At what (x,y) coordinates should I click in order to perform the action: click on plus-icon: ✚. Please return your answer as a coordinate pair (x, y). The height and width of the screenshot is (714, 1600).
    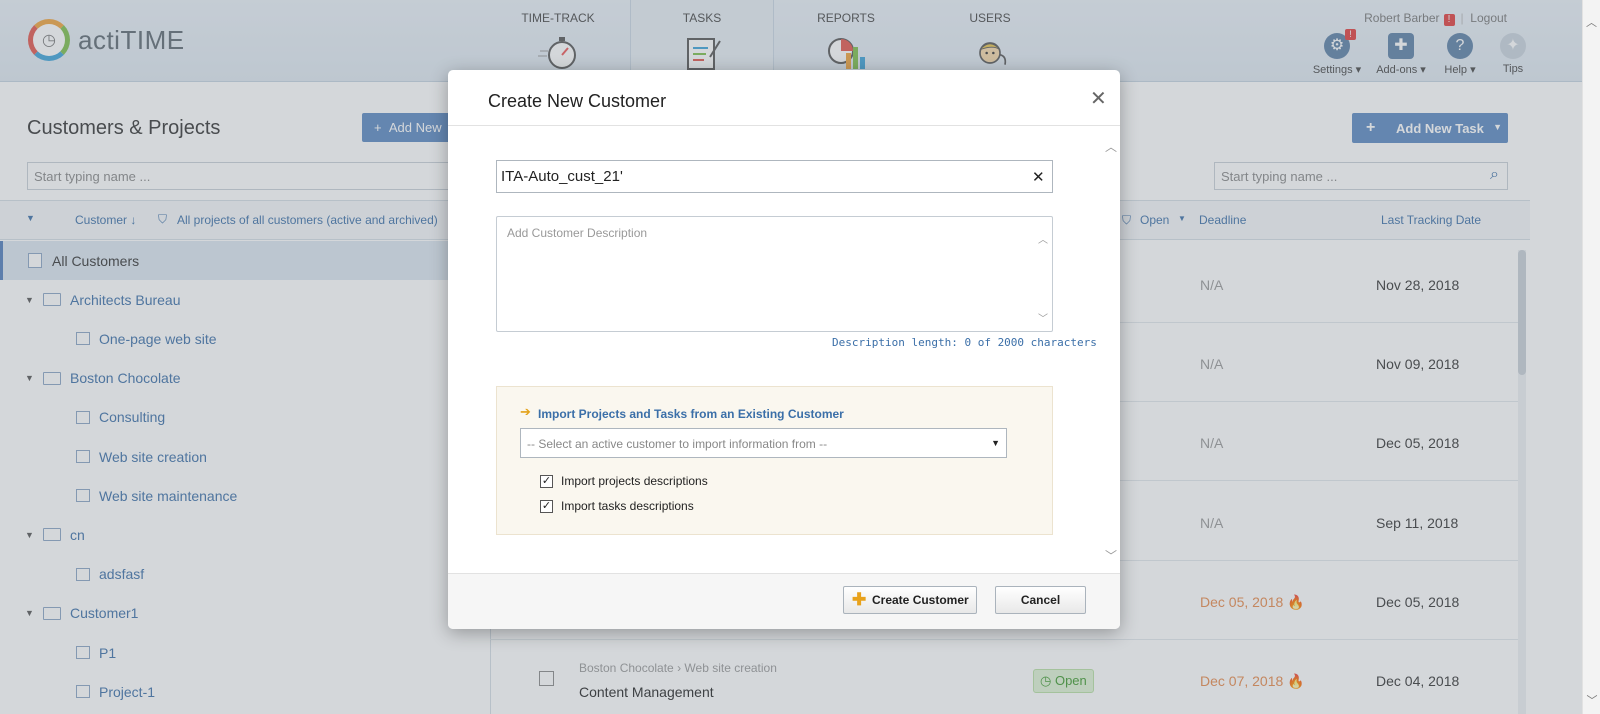
    Looking at the image, I should click on (859, 599).